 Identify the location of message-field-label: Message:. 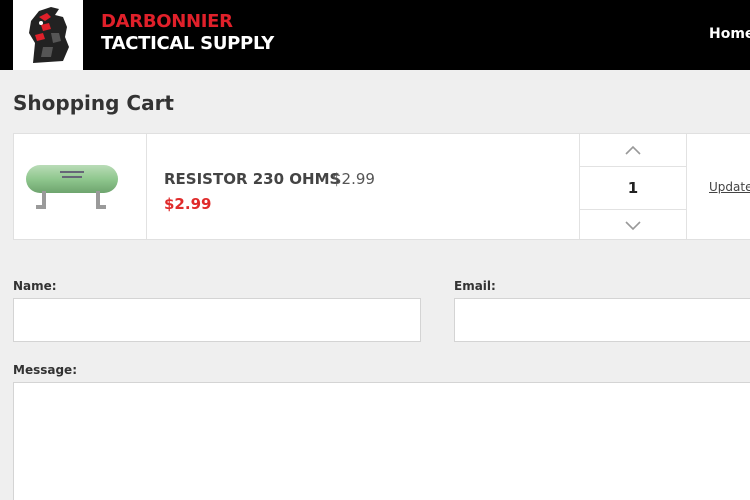
(45, 370).